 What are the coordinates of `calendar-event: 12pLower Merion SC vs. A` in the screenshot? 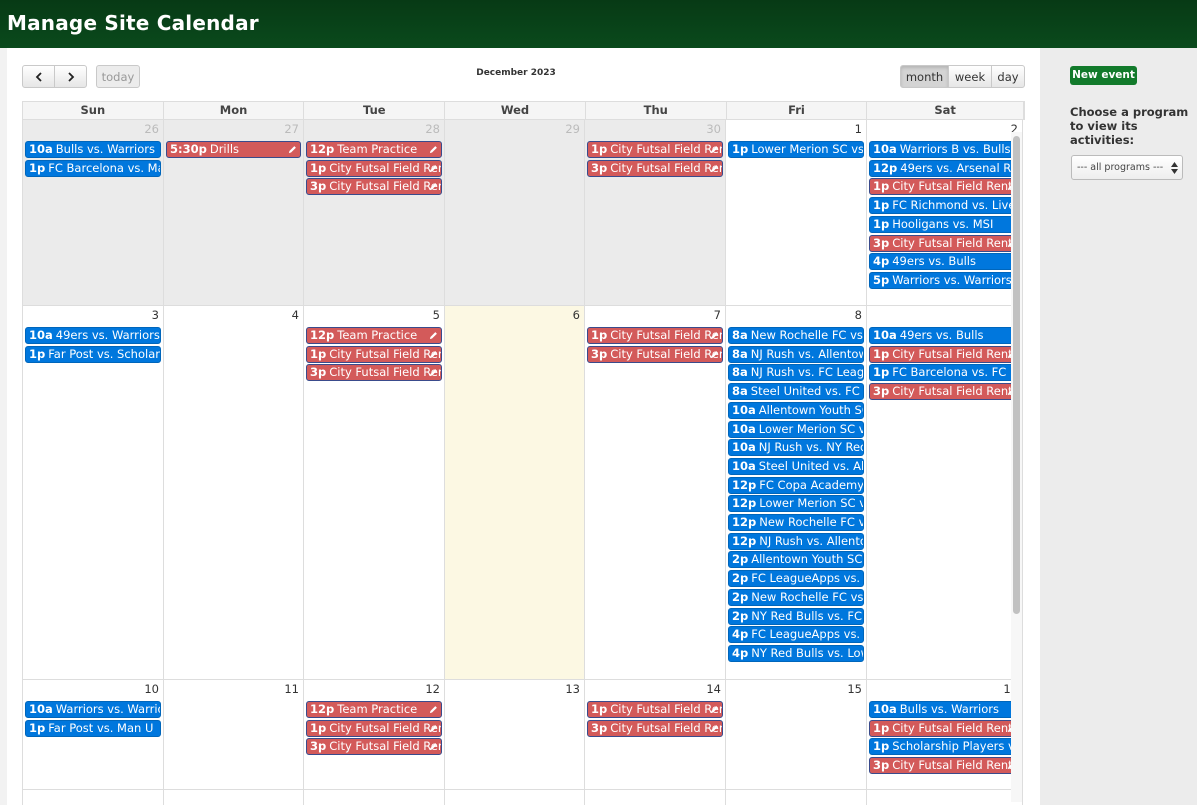 It's located at (796, 504).